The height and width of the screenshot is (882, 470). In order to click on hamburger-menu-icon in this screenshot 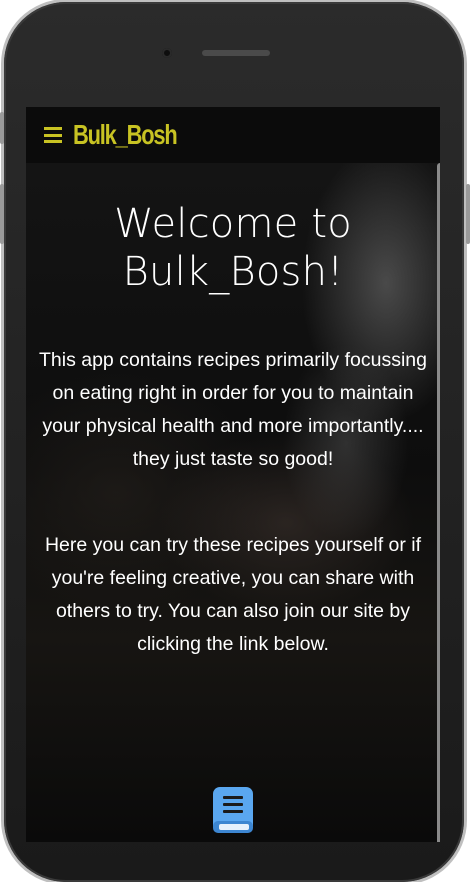, I will do `click(53, 135)`.